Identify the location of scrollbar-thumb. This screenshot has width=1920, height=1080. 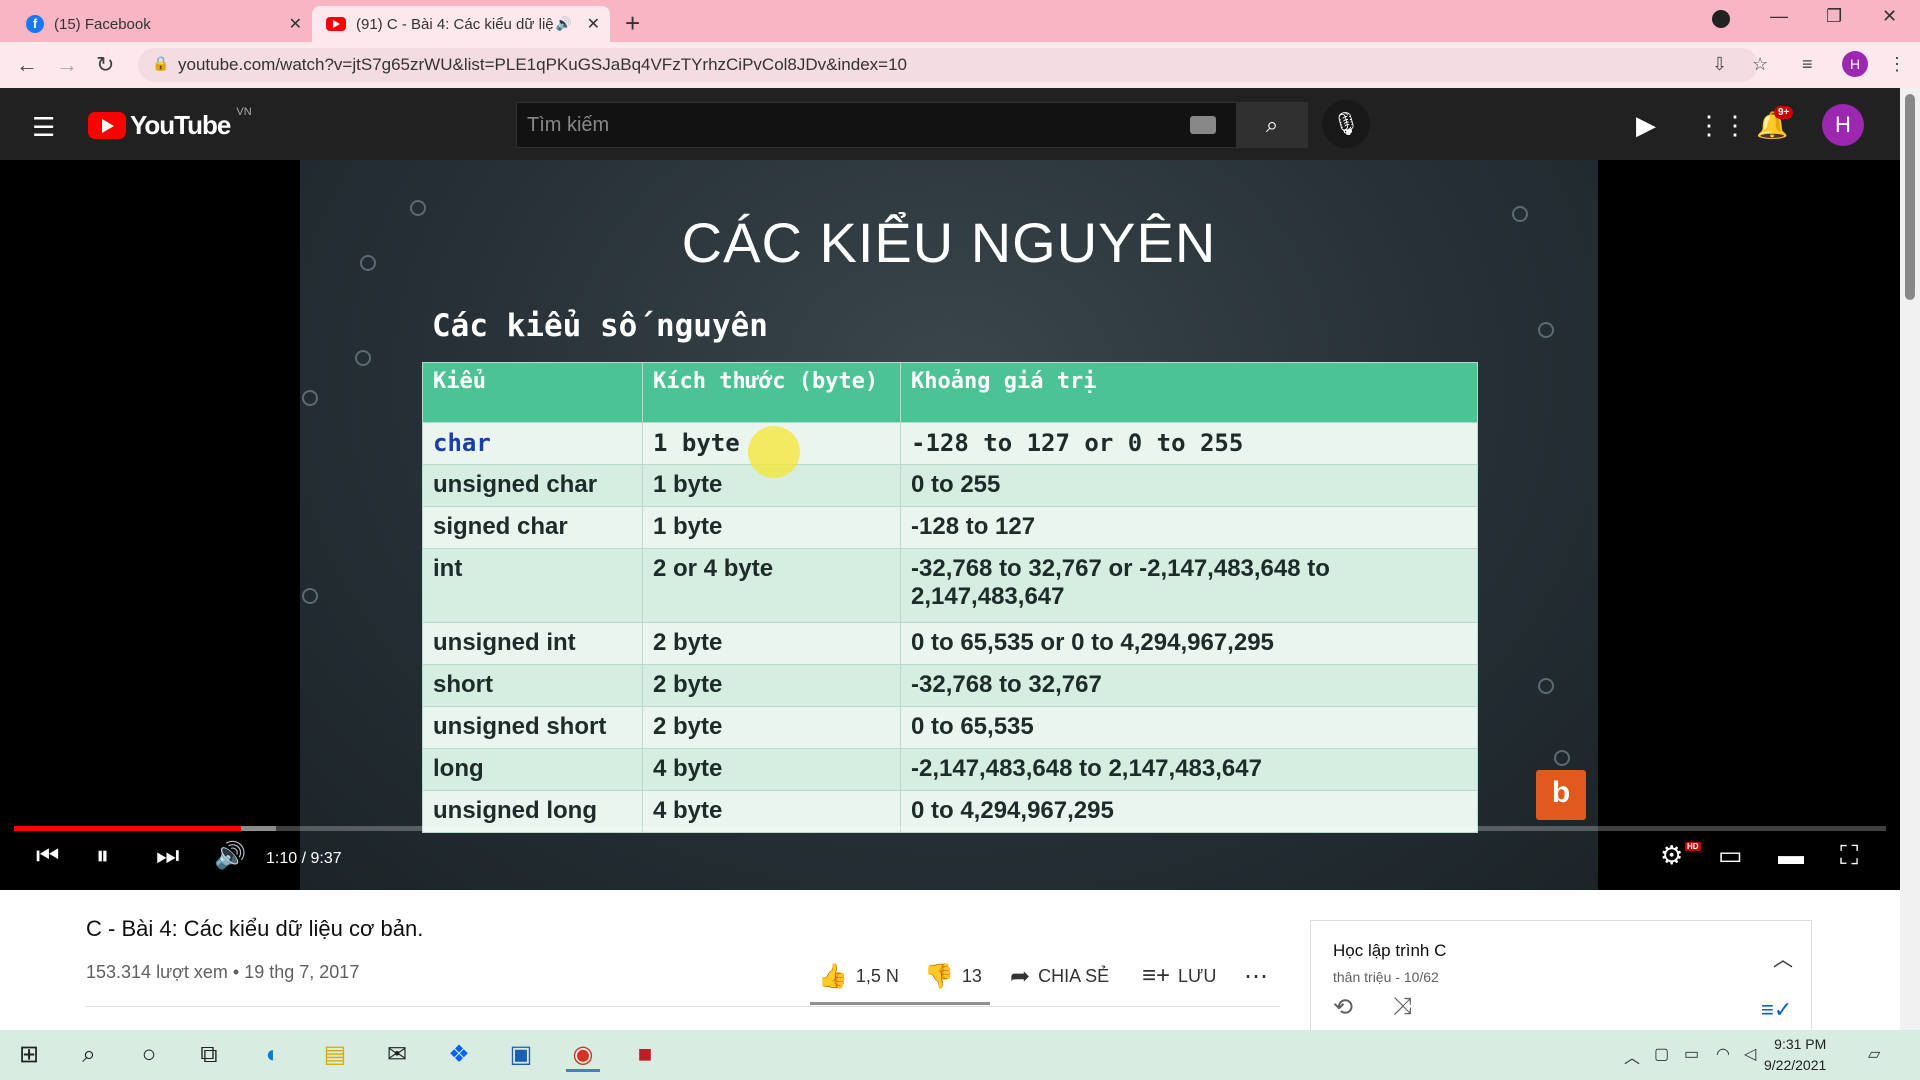
(1910, 197).